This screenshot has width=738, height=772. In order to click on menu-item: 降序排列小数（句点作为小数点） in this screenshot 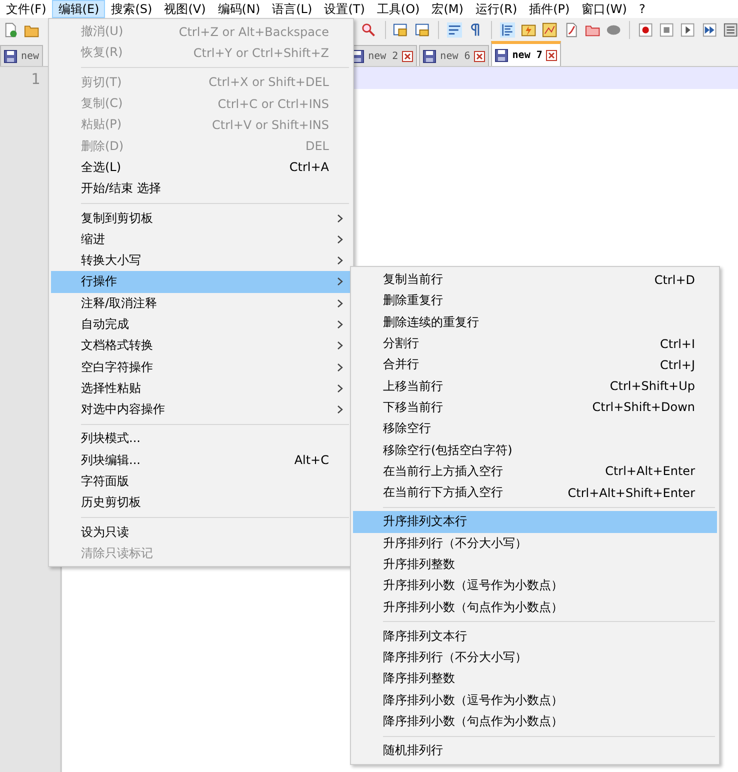, I will do `click(535, 721)`.